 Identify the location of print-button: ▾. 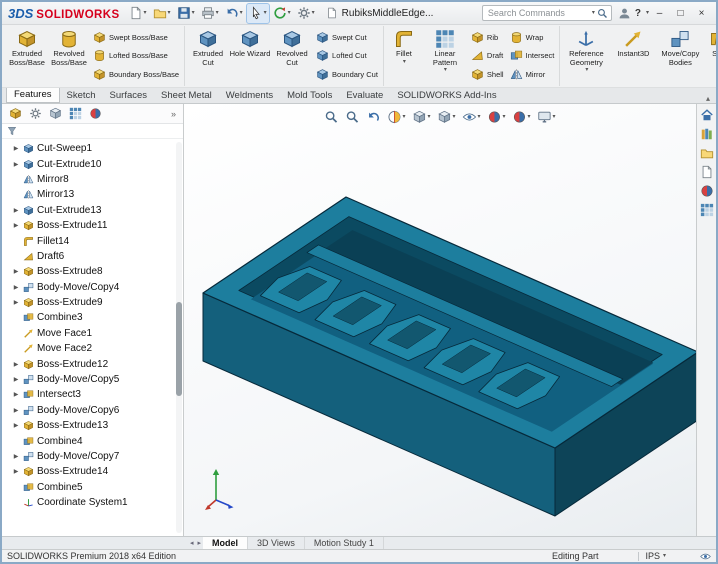
(210, 13).